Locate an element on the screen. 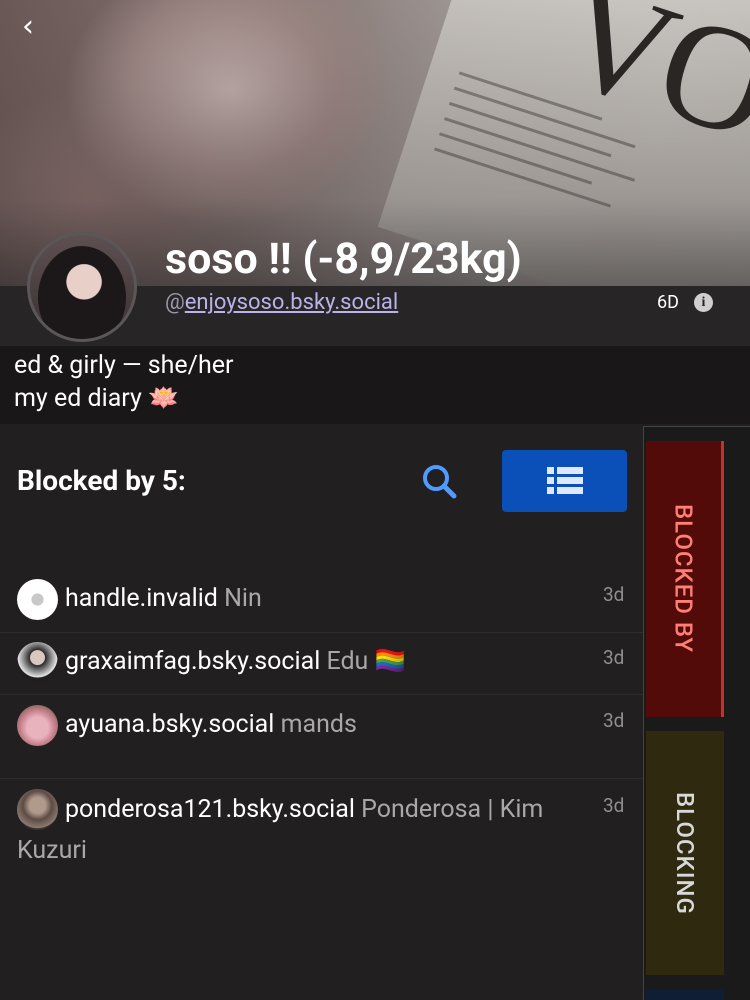 The image size is (750, 1000). profile-handle: @enjoysoso.bsky.social is located at coordinates (281, 302).